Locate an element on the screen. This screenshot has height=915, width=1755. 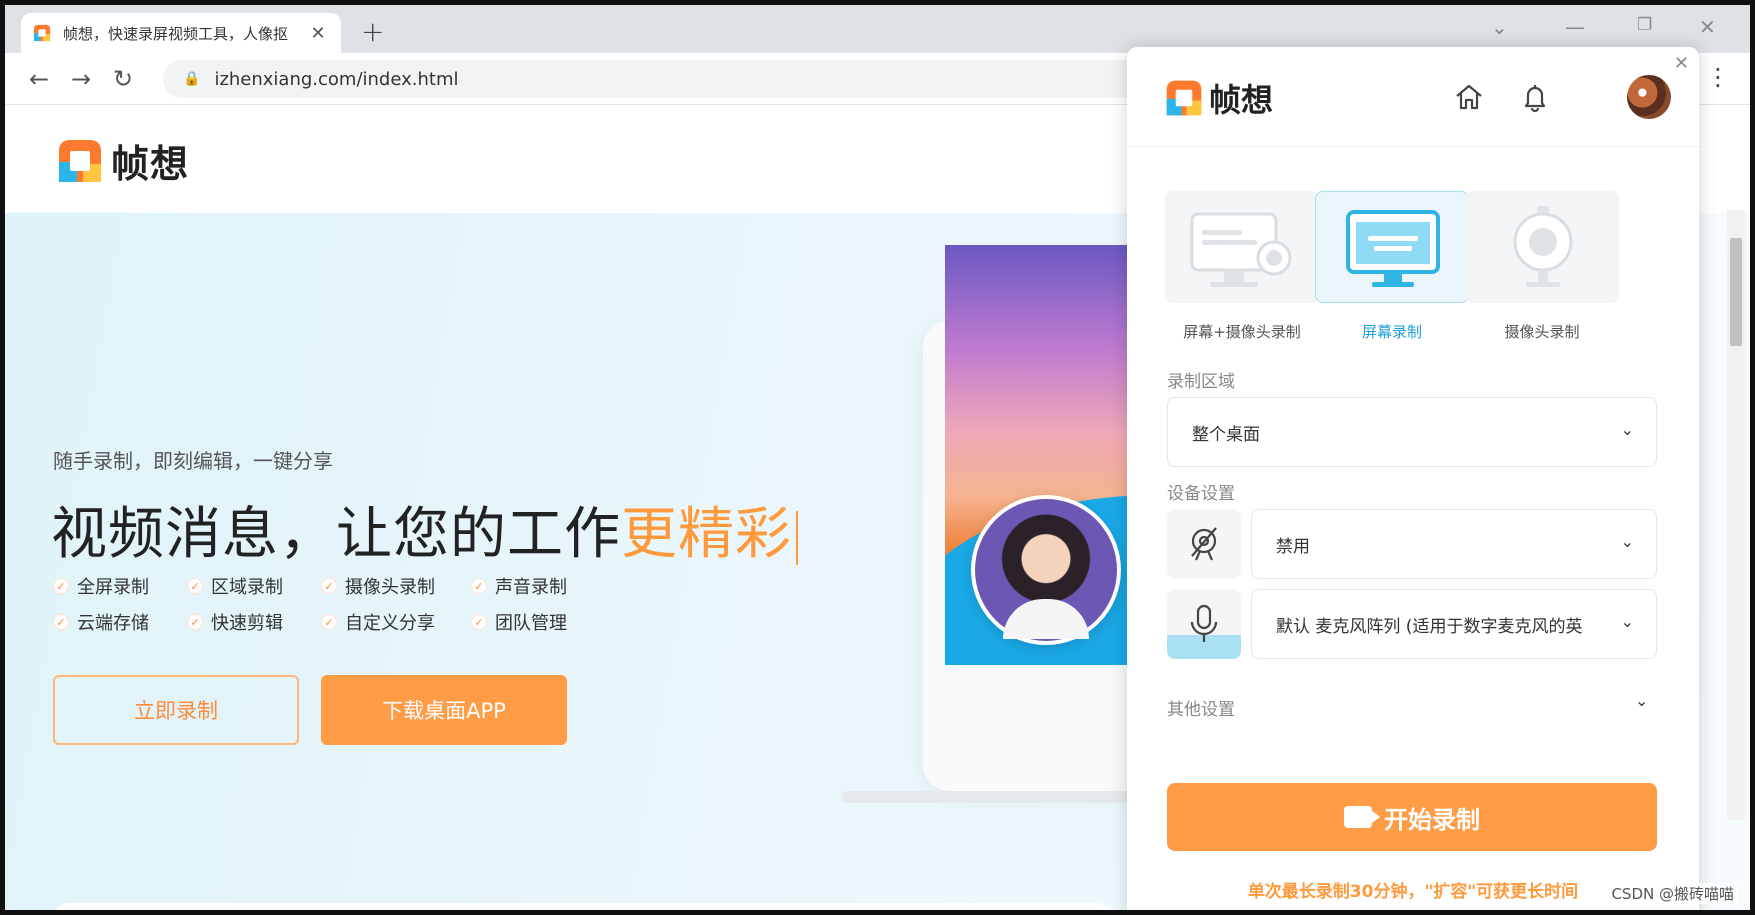
microphone-select: 默认 麦克风阵列 (适用于数字麦克风的英 ⌄ is located at coordinates (1454, 624).